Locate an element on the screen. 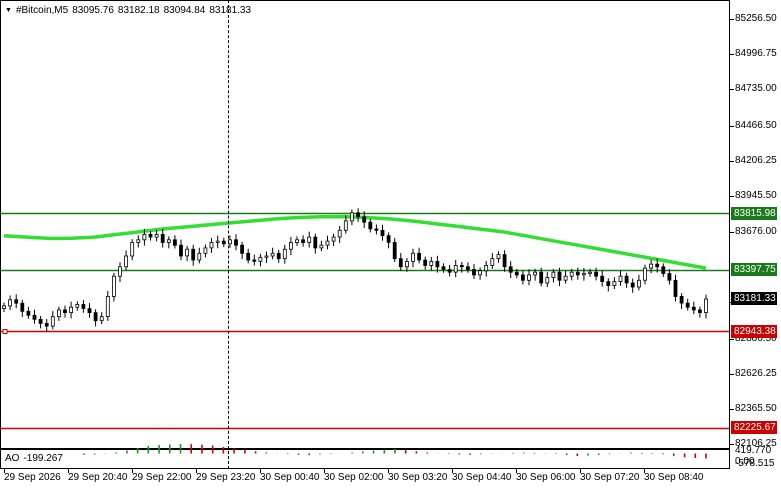  price-tick-label: 84466.50 is located at coordinates (756, 125).